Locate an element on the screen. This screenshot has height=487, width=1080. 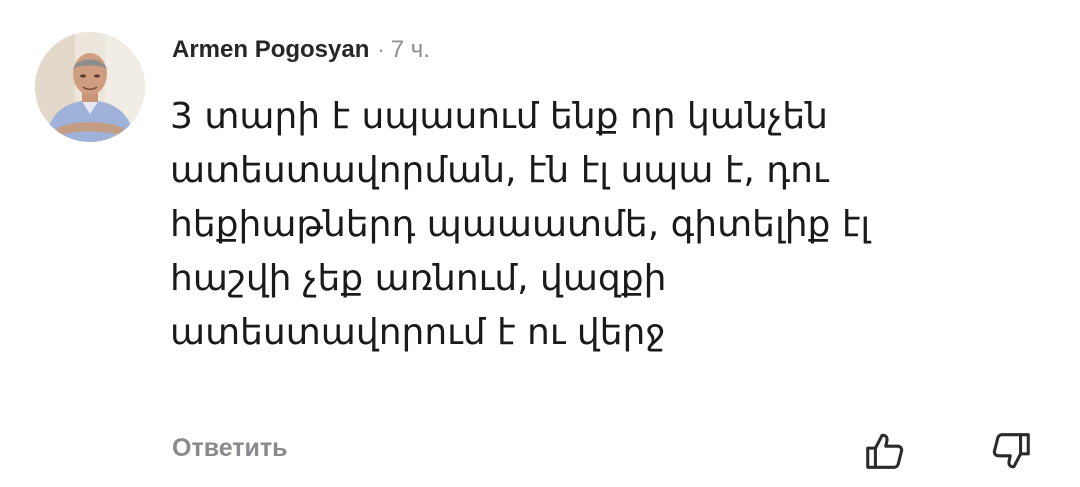
reply-button: Ответить is located at coordinates (230, 448).